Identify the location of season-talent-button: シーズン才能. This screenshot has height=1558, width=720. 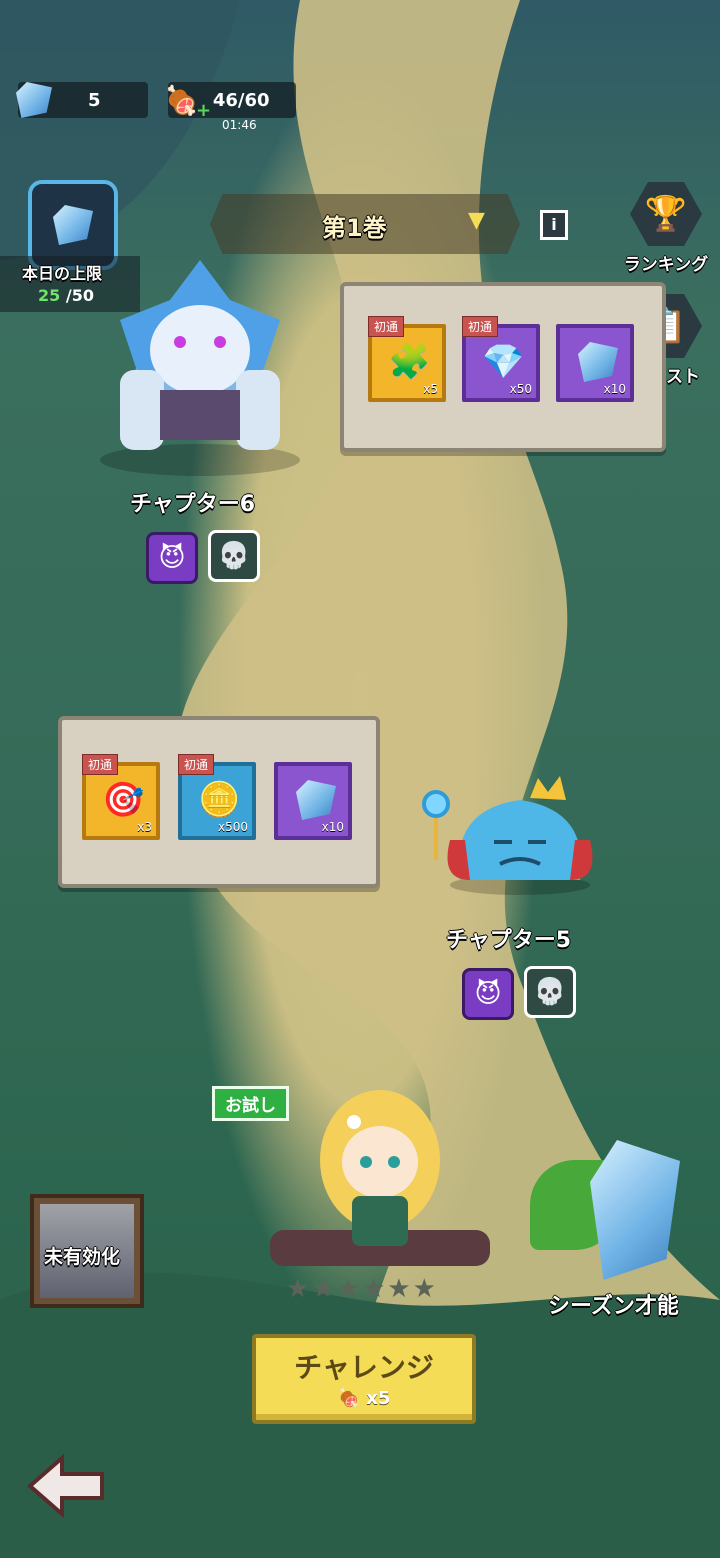
(625, 1220).